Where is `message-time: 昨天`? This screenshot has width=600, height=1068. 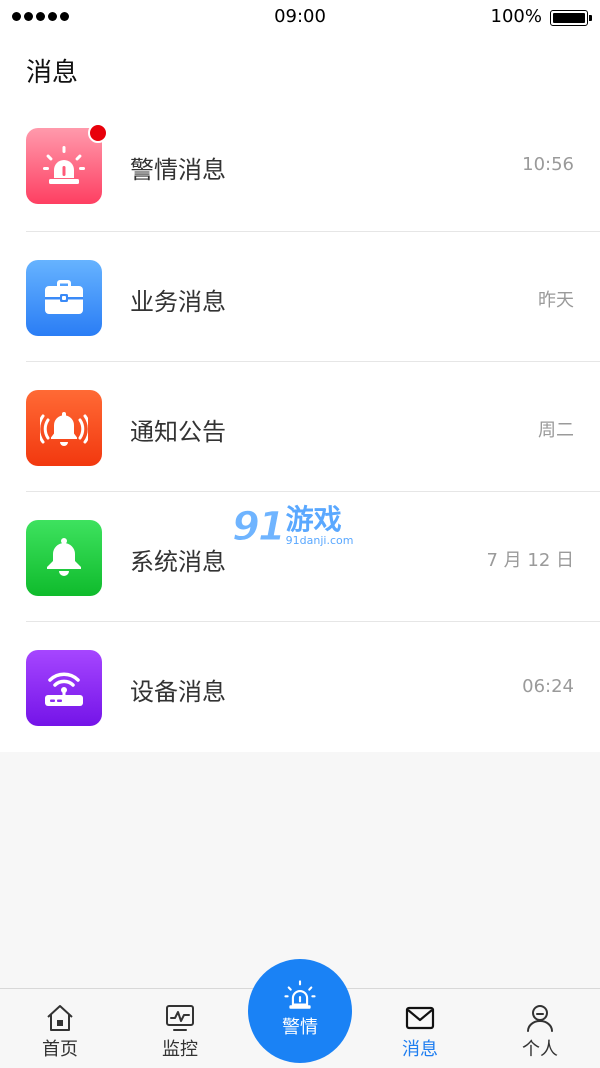 message-time: 昨天 is located at coordinates (556, 300).